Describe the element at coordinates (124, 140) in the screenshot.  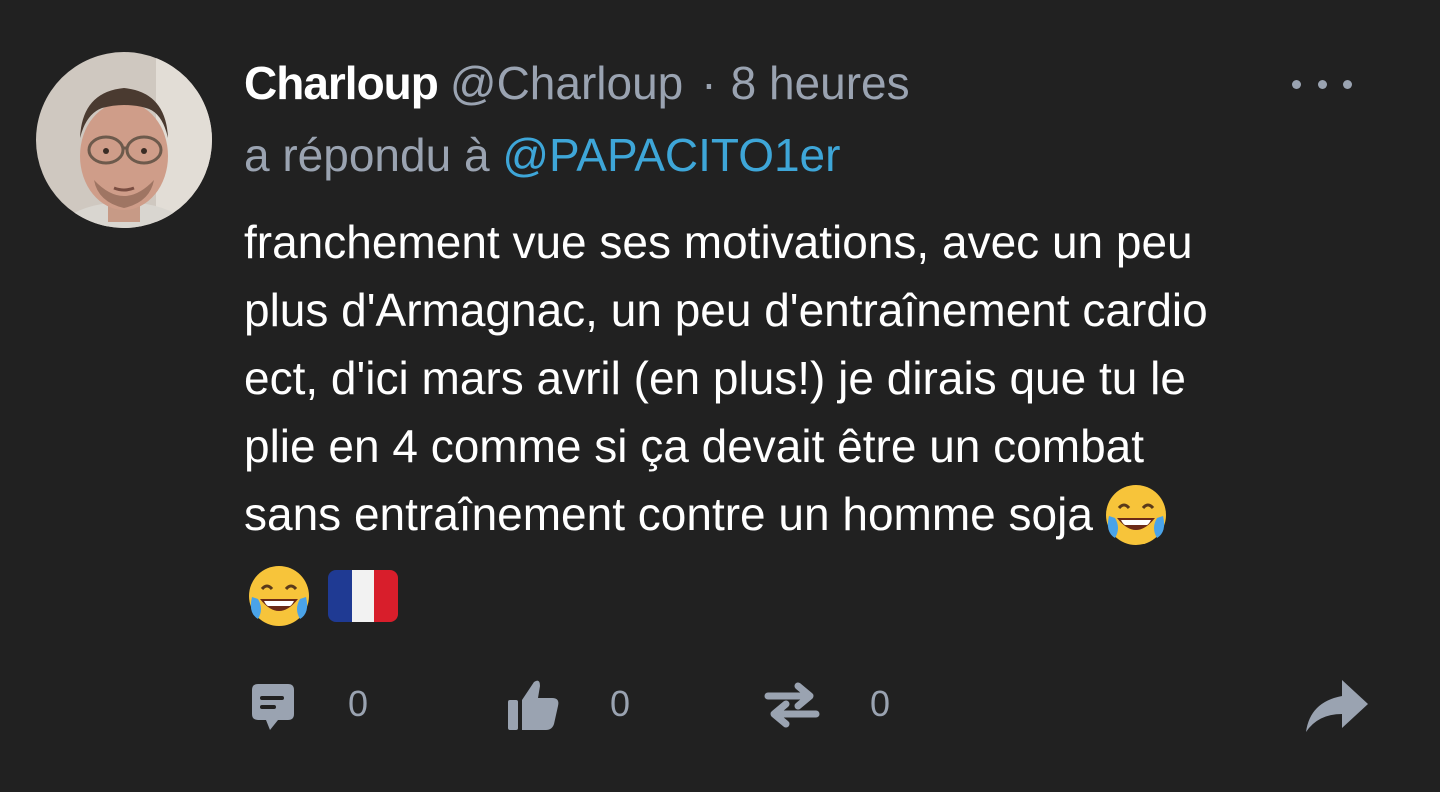
I see `avatar` at that location.